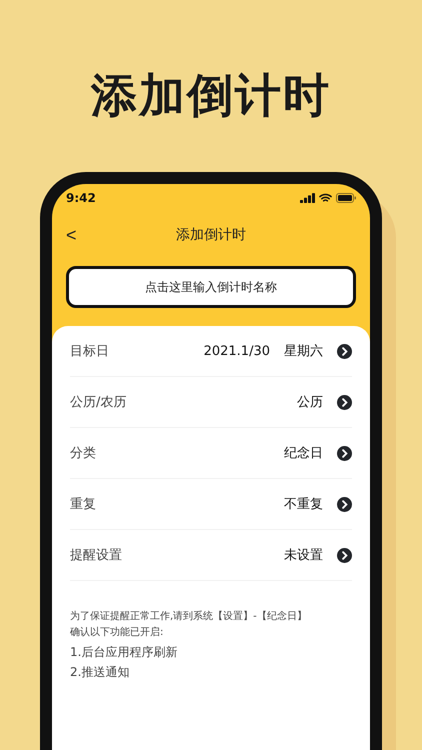 This screenshot has width=422, height=750. I want to click on row-label: 重复, so click(83, 504).